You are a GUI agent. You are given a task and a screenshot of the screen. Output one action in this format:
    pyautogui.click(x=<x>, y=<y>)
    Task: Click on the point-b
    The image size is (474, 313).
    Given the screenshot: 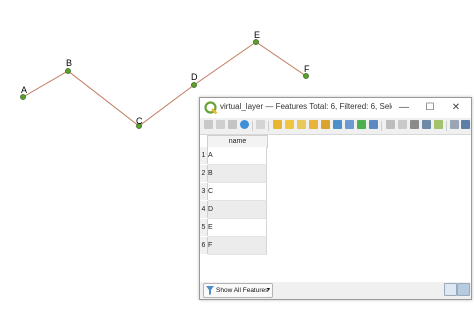 What is the action you would take?
    pyautogui.click(x=68, y=71)
    